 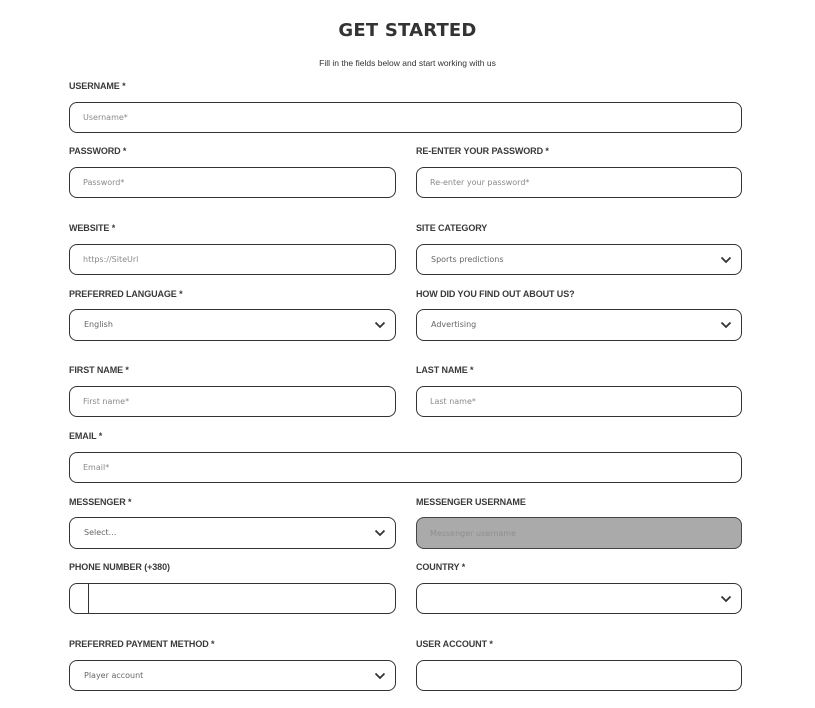 I want to click on first-name-input, so click(x=232, y=401).